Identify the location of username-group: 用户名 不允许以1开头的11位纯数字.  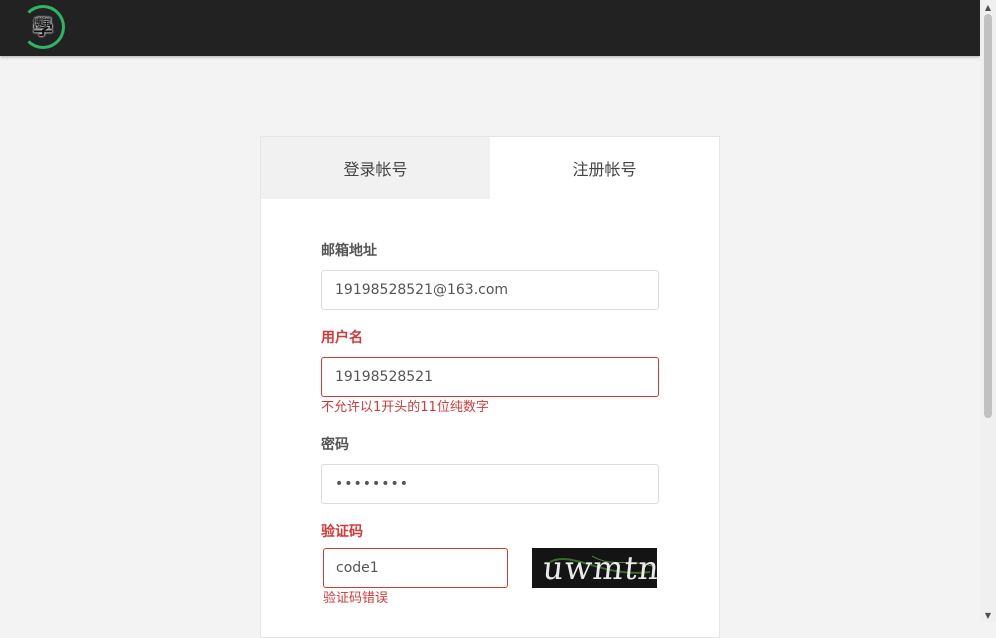
(490, 372).